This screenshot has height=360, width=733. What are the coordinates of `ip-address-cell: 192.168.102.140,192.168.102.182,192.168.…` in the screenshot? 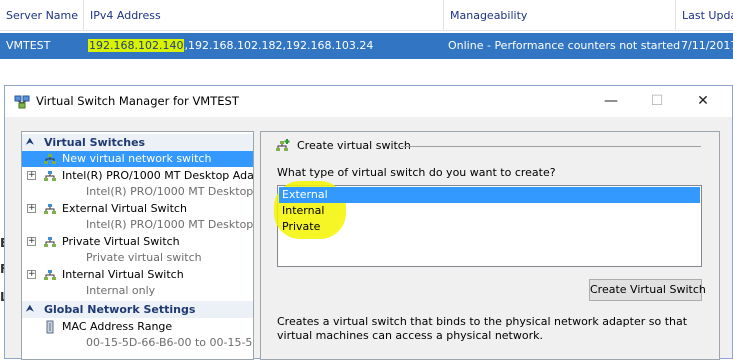 It's located at (230, 46).